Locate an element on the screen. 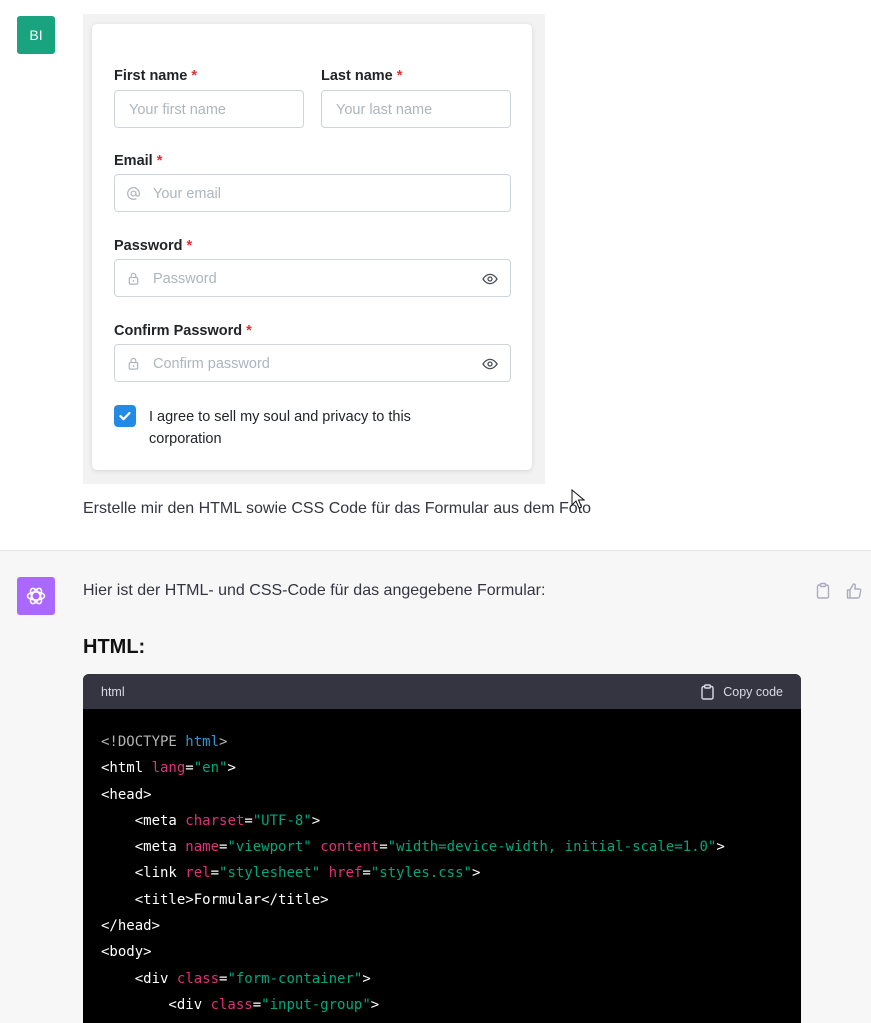 Image resolution: width=871 pixels, height=1023 pixels. check-icon is located at coordinates (125, 416).